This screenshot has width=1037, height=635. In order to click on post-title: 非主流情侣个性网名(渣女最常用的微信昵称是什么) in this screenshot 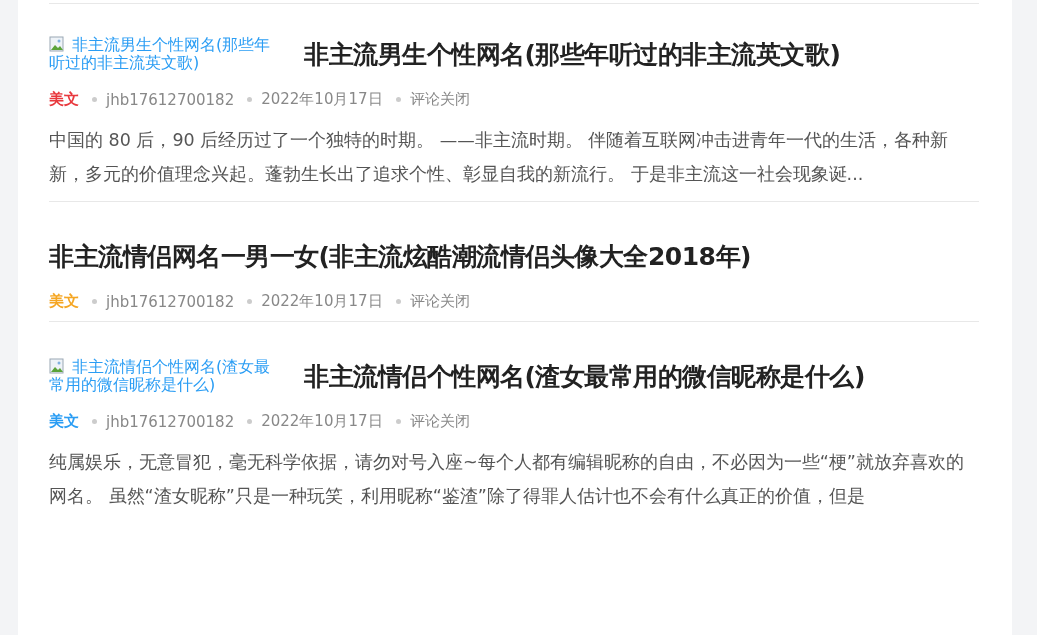, I will do `click(584, 376)`.